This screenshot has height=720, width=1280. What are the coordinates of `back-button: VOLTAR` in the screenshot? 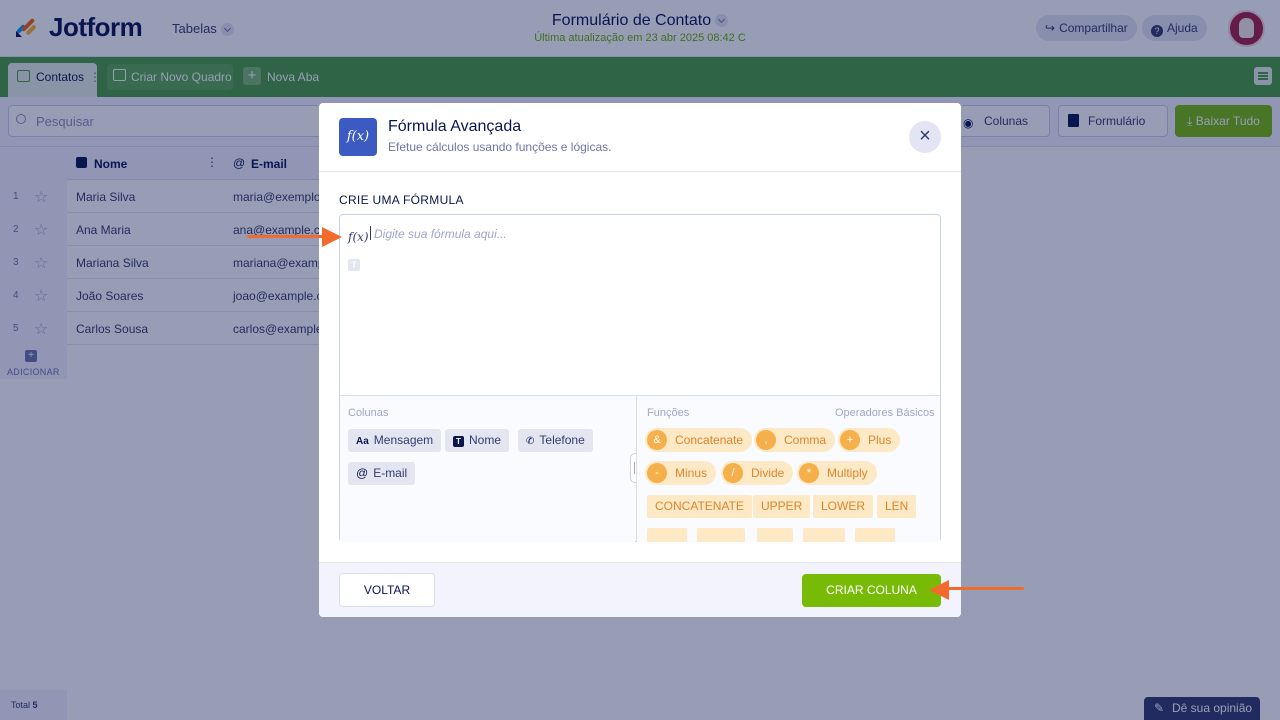 It's located at (387, 590).